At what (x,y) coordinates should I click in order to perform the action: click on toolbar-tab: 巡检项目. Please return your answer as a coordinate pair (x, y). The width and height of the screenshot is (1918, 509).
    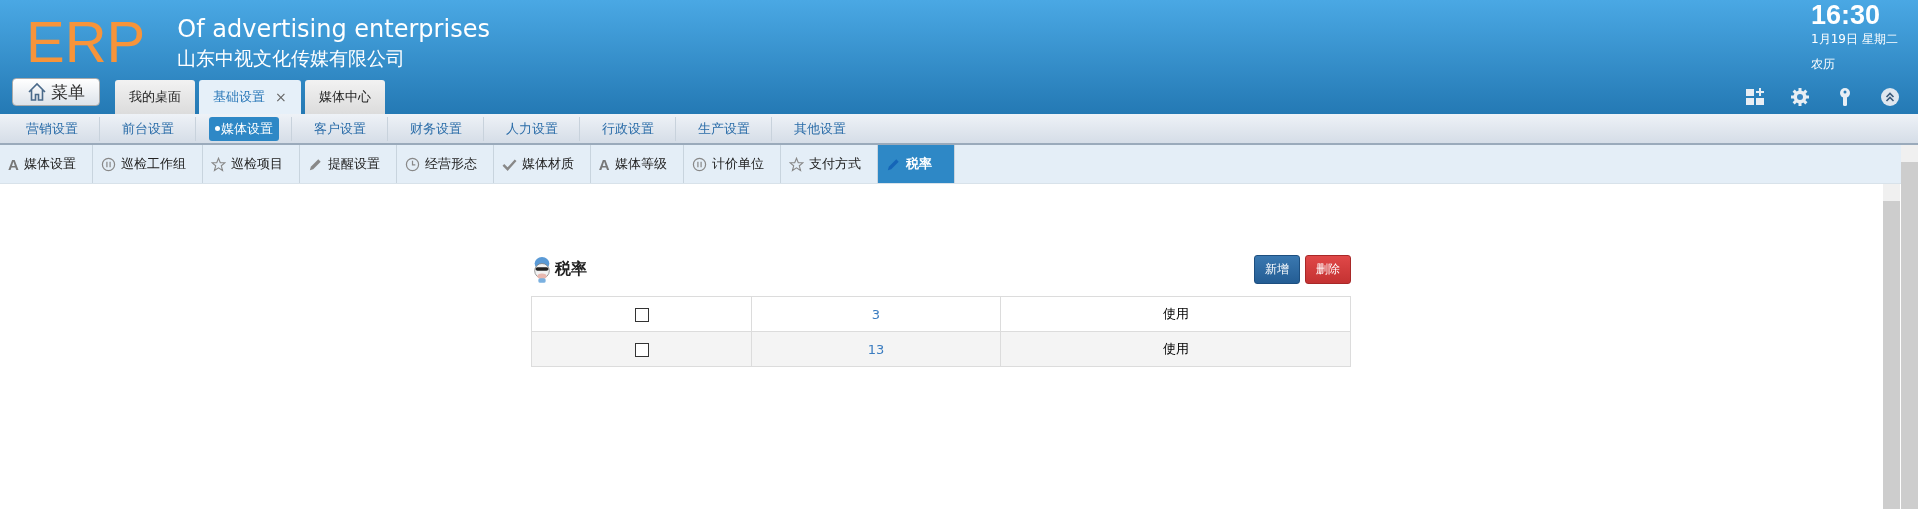
    Looking at the image, I should click on (251, 164).